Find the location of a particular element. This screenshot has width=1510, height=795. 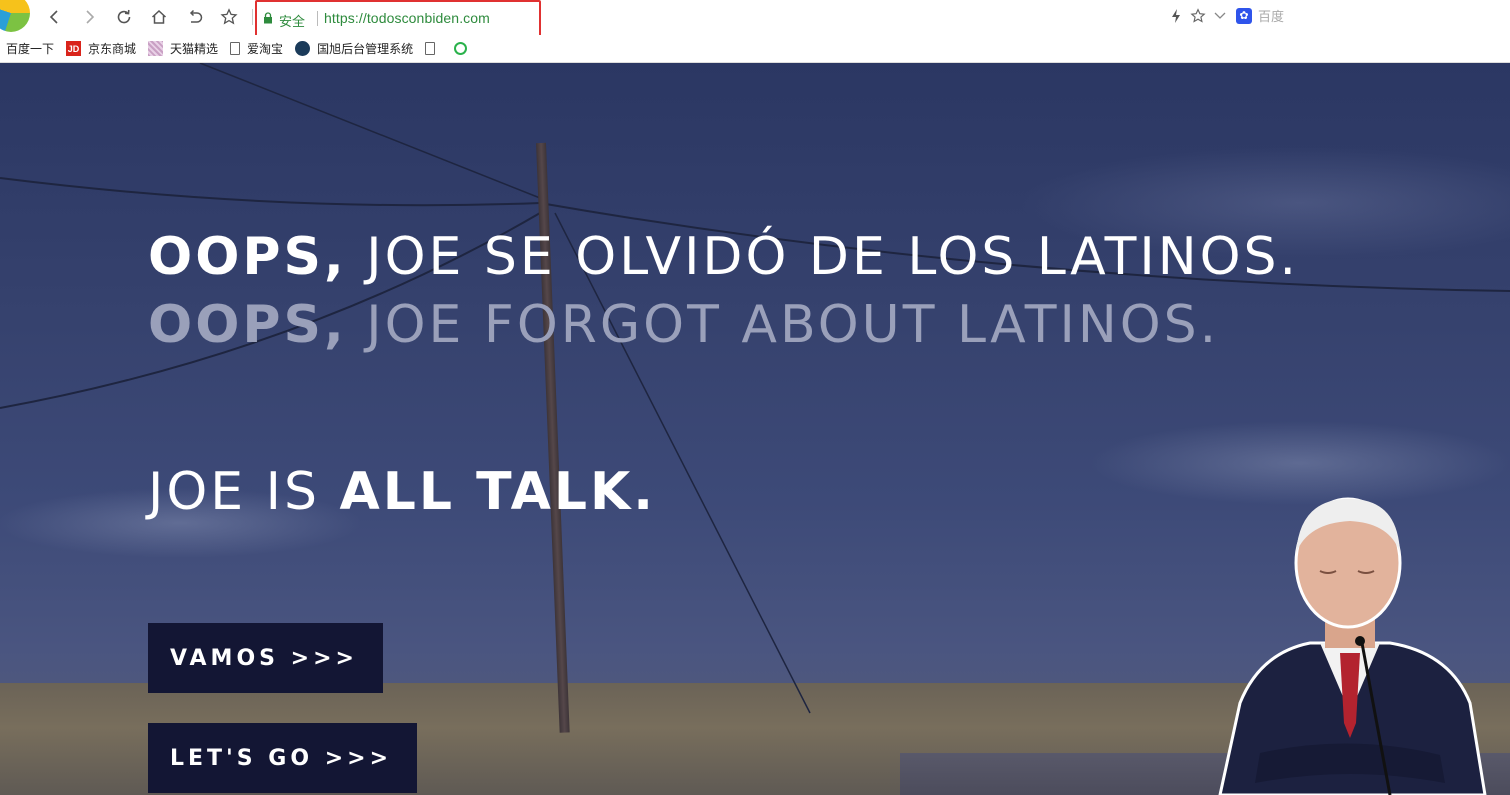

lets-go-button: LET'S GO >>> is located at coordinates (282, 758).